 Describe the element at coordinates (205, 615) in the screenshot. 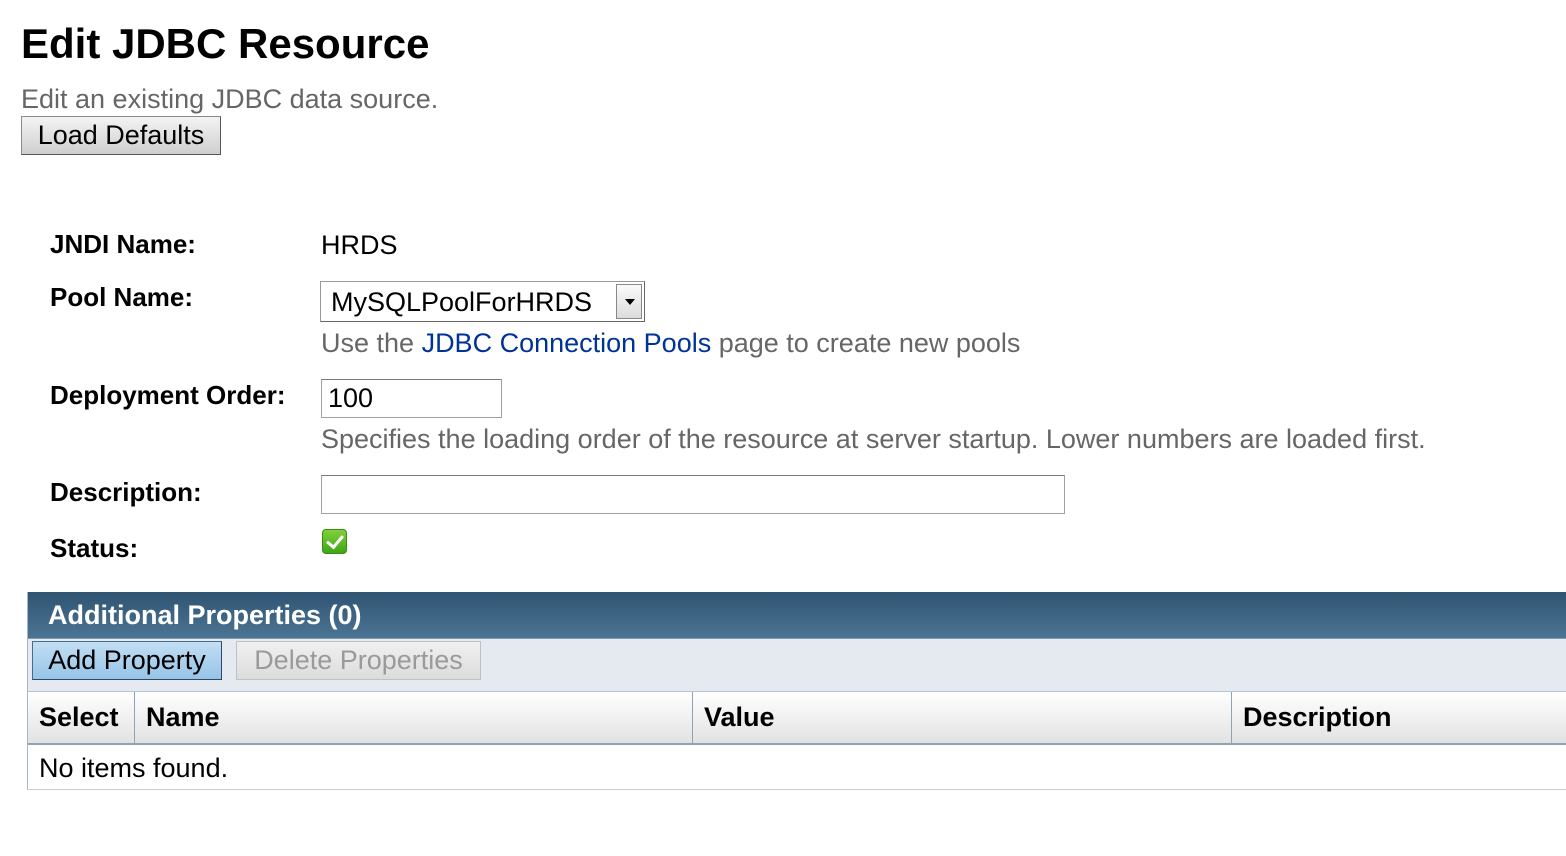

I see `table-title: Additional Properties (0)` at that location.